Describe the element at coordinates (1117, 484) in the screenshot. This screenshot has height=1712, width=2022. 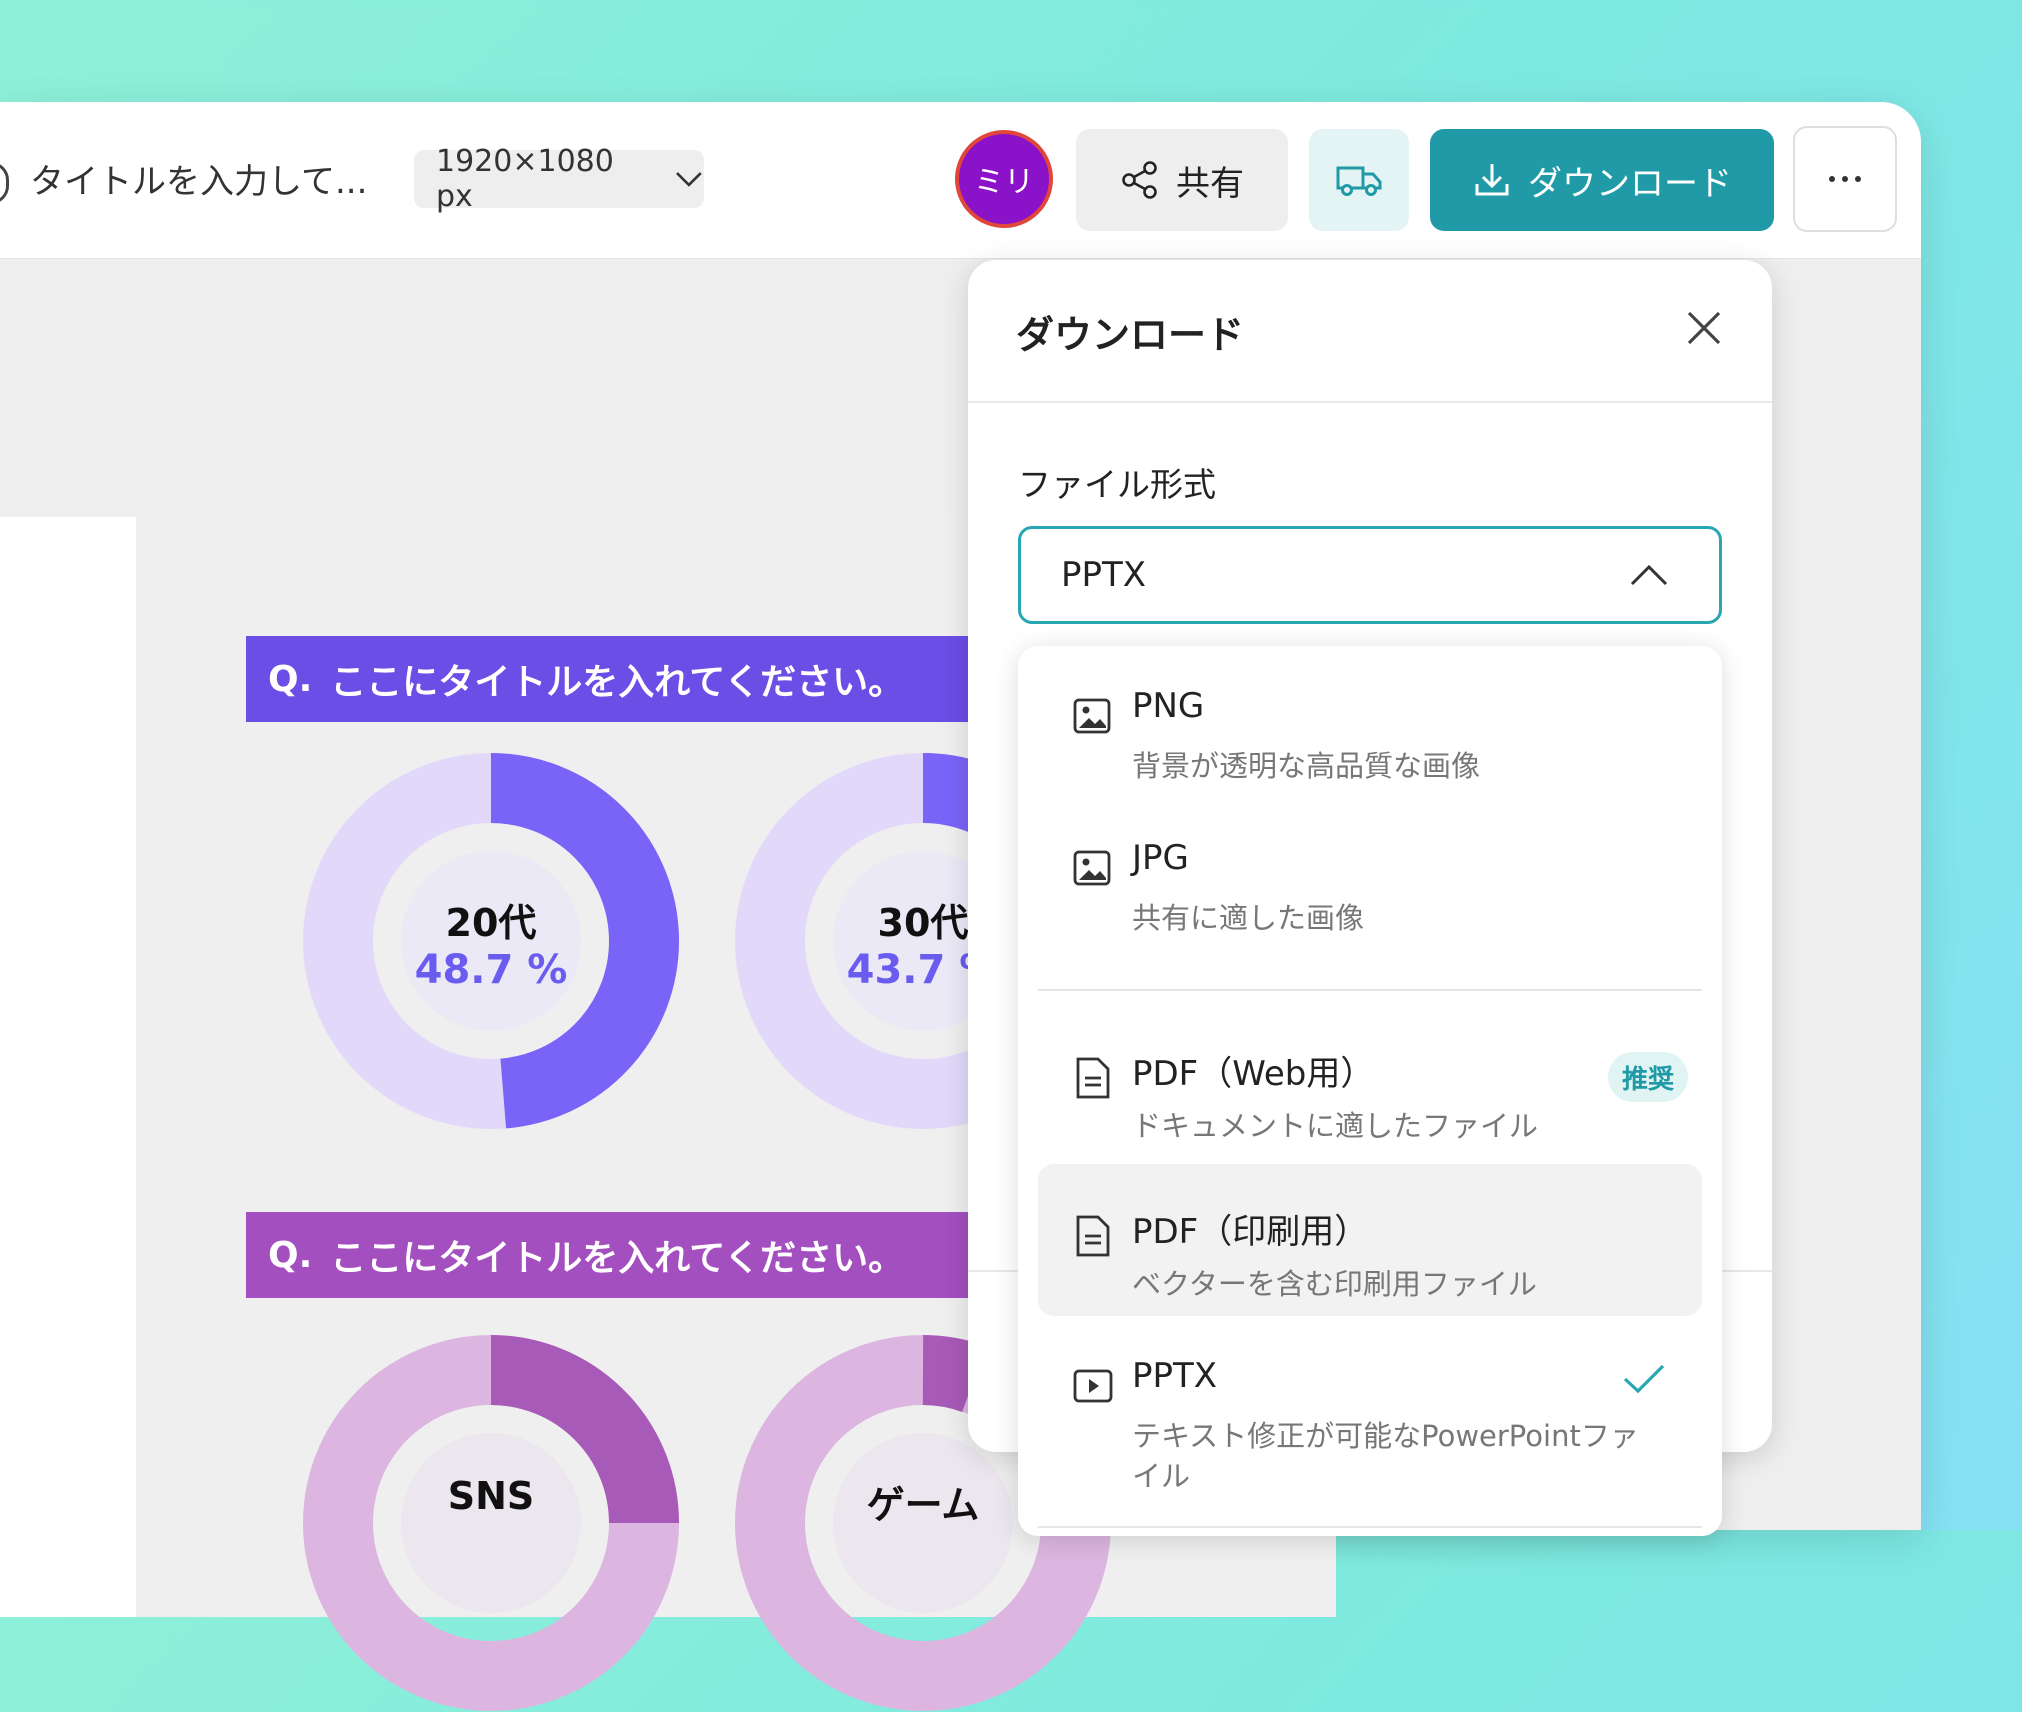
I see `file-format-label: ファイル形式` at that location.